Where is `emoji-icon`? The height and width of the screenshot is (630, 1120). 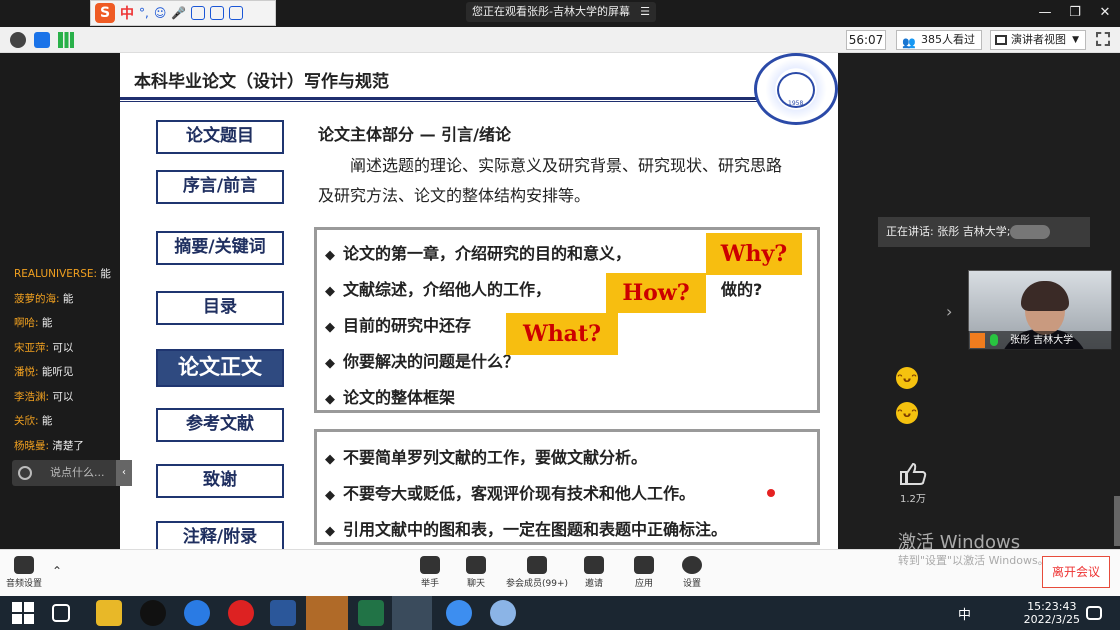 emoji-icon is located at coordinates (25, 473).